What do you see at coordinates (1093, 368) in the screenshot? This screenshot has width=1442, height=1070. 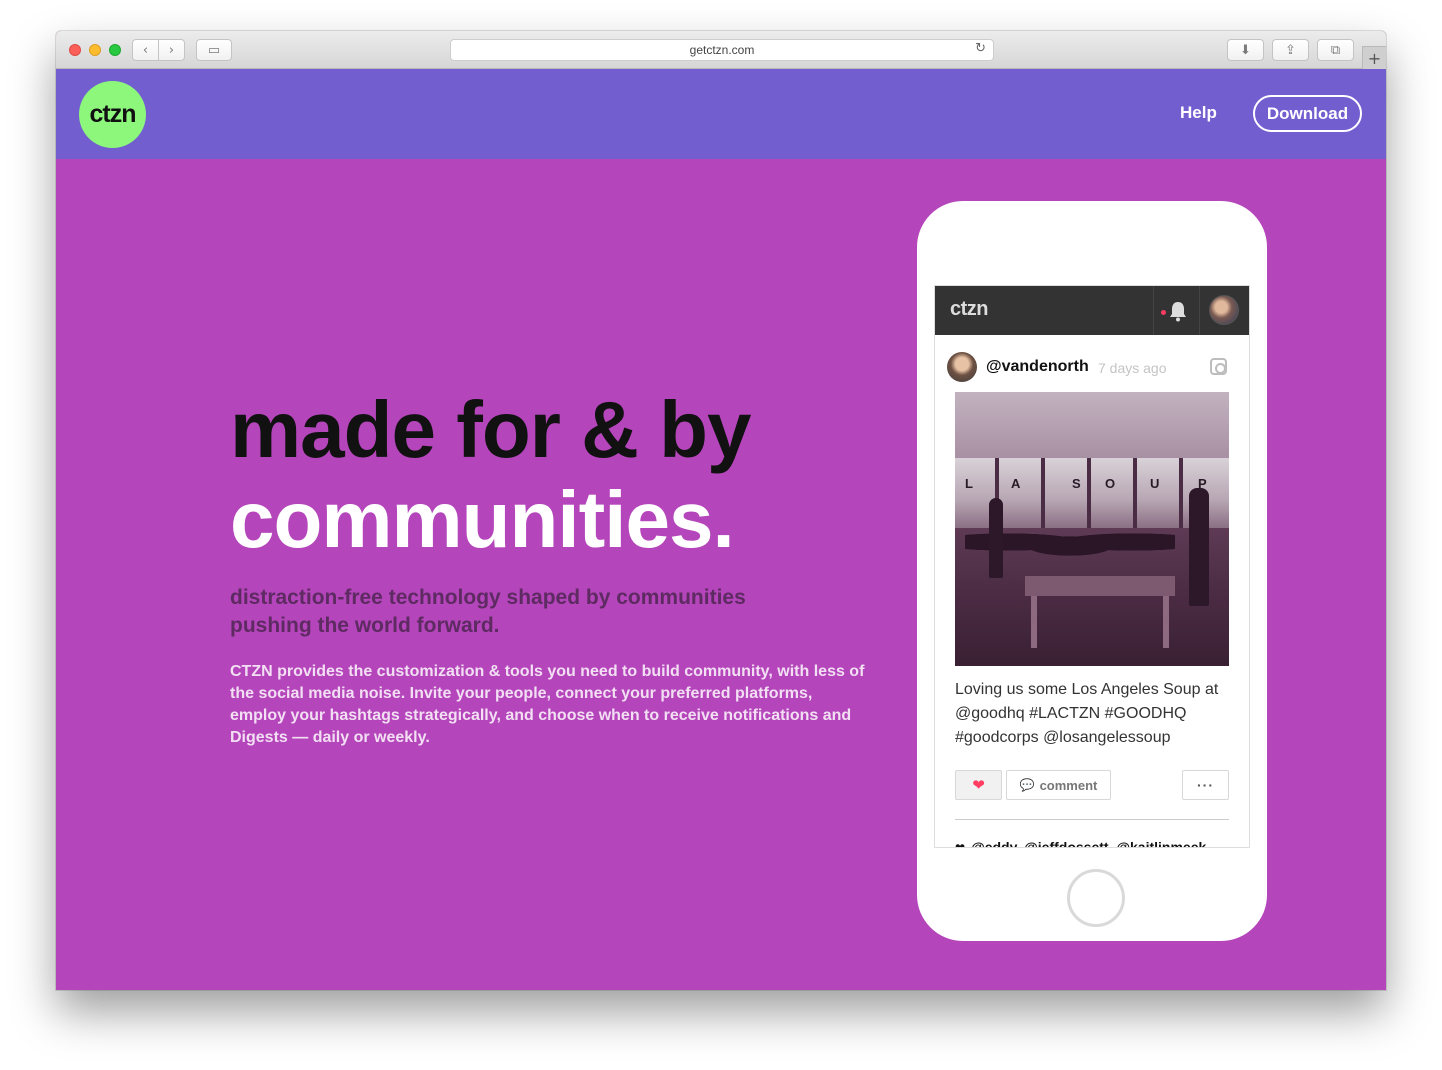 I see `post-header: @vandenorth 7 days ago` at bounding box center [1093, 368].